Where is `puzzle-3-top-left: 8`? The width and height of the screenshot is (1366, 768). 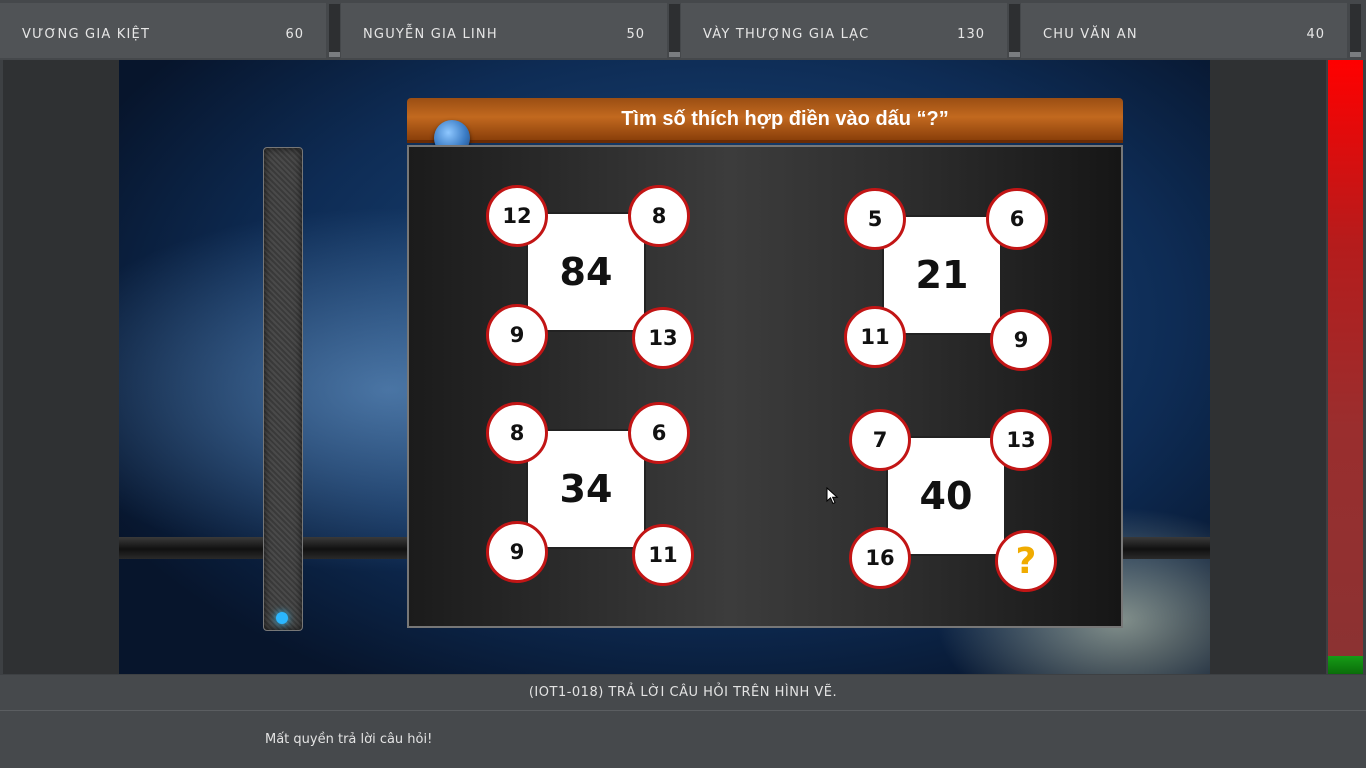 puzzle-3-top-left: 8 is located at coordinates (517, 433).